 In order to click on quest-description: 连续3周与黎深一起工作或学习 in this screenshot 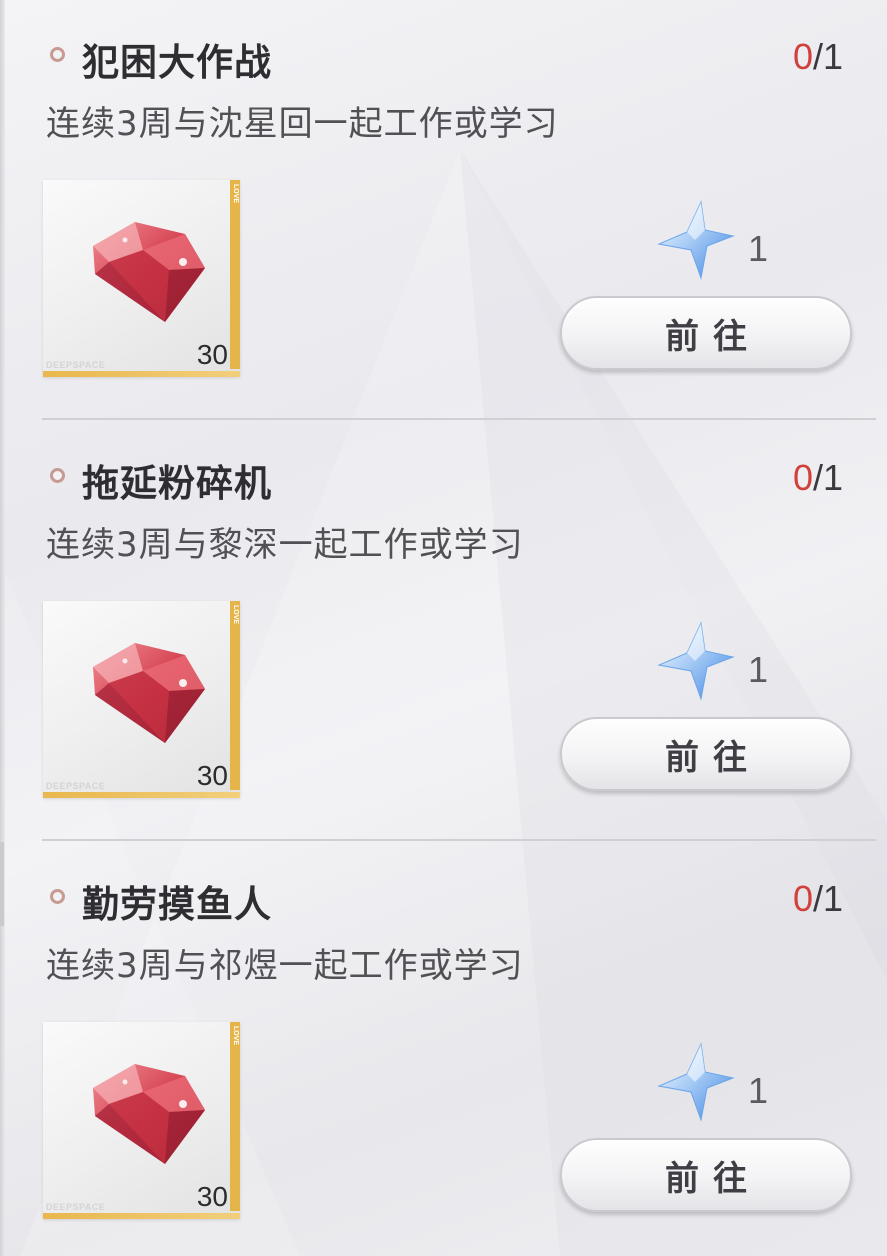, I will do `click(285, 545)`.